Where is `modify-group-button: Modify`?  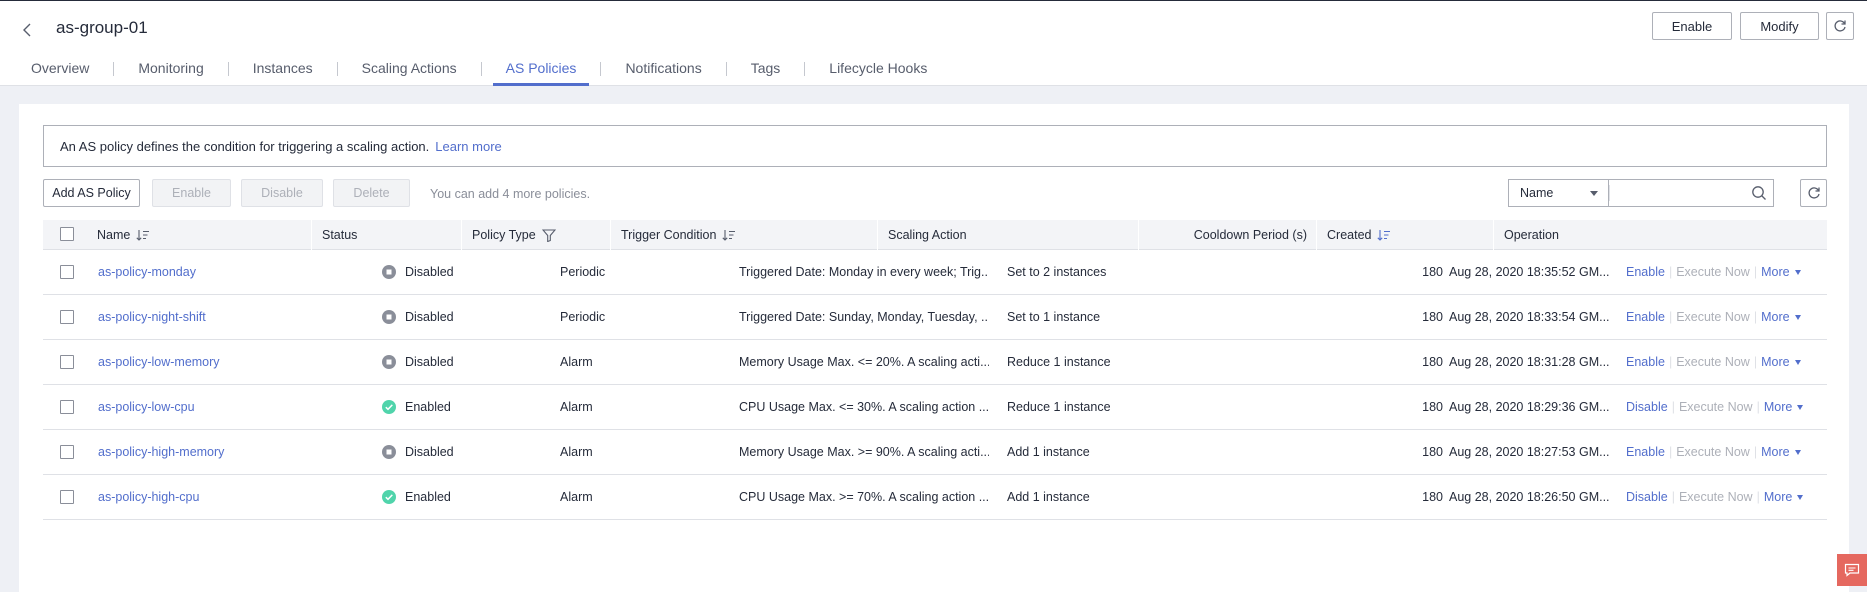
modify-group-button: Modify is located at coordinates (1779, 26).